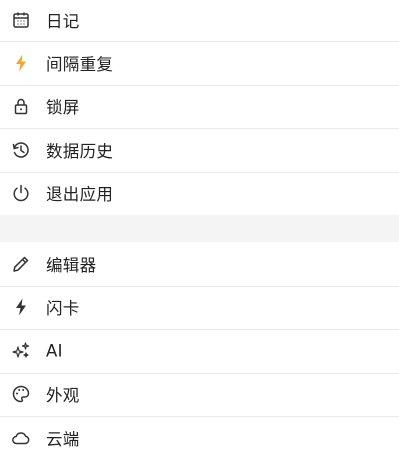  What do you see at coordinates (63, 108) in the screenshot?
I see `menu-item-label: 锁屏` at bounding box center [63, 108].